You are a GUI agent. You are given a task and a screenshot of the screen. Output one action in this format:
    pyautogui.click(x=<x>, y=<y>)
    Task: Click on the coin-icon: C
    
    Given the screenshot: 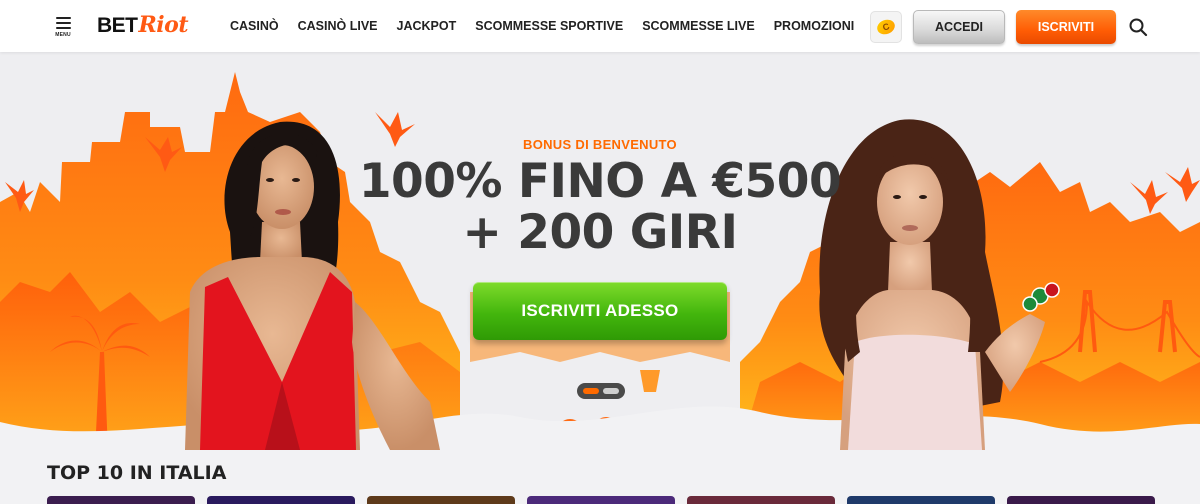 What is the action you would take?
    pyautogui.click(x=886, y=27)
    